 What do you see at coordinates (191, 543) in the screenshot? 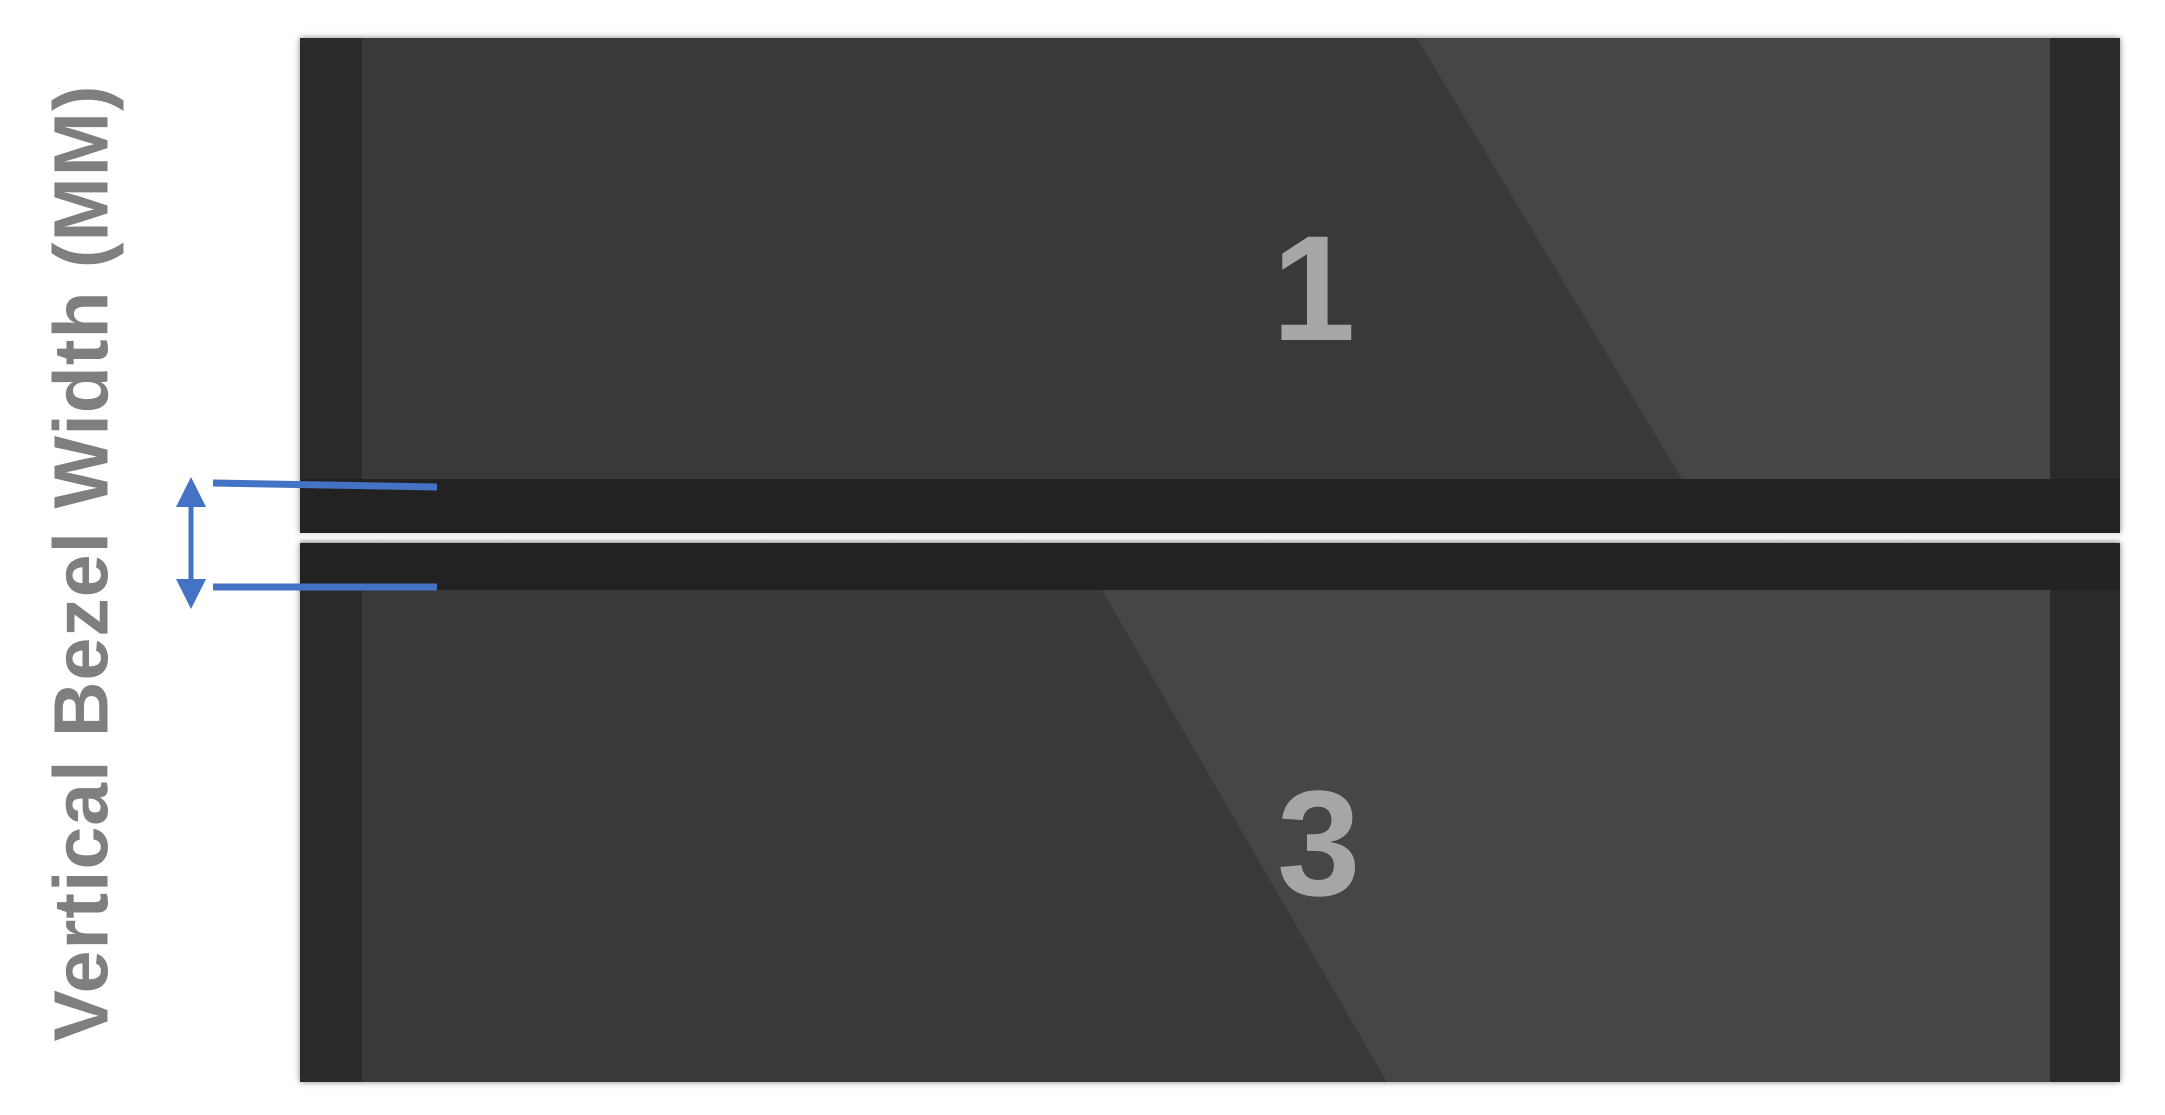
I see `double-headed-vertical-arrow-icon` at bounding box center [191, 543].